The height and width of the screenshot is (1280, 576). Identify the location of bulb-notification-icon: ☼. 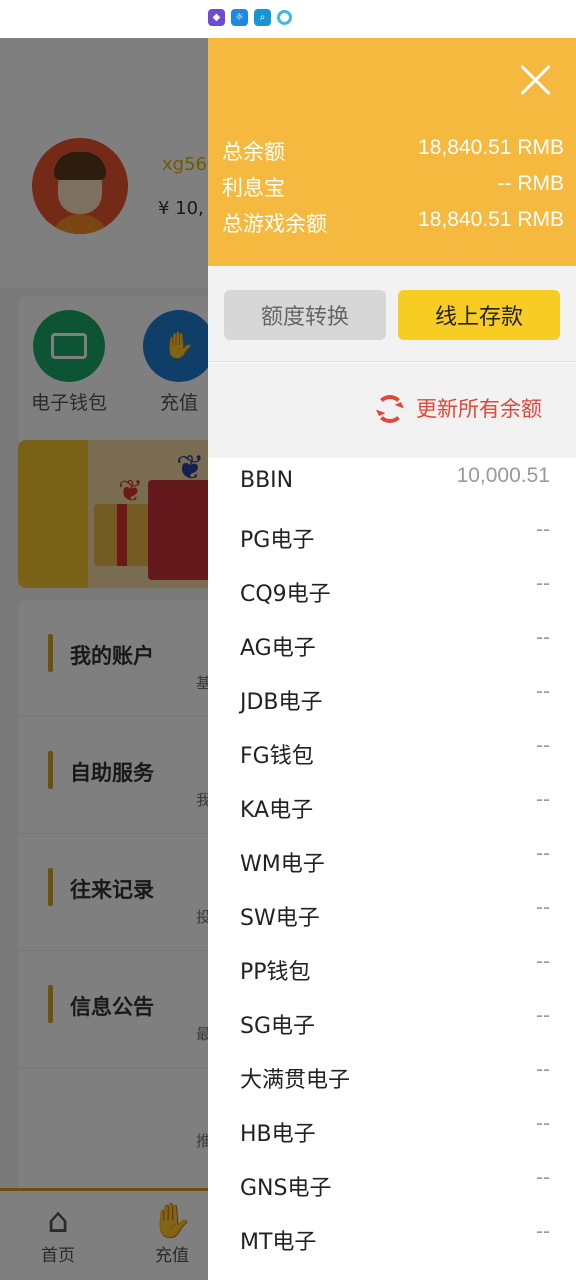
(239, 17).